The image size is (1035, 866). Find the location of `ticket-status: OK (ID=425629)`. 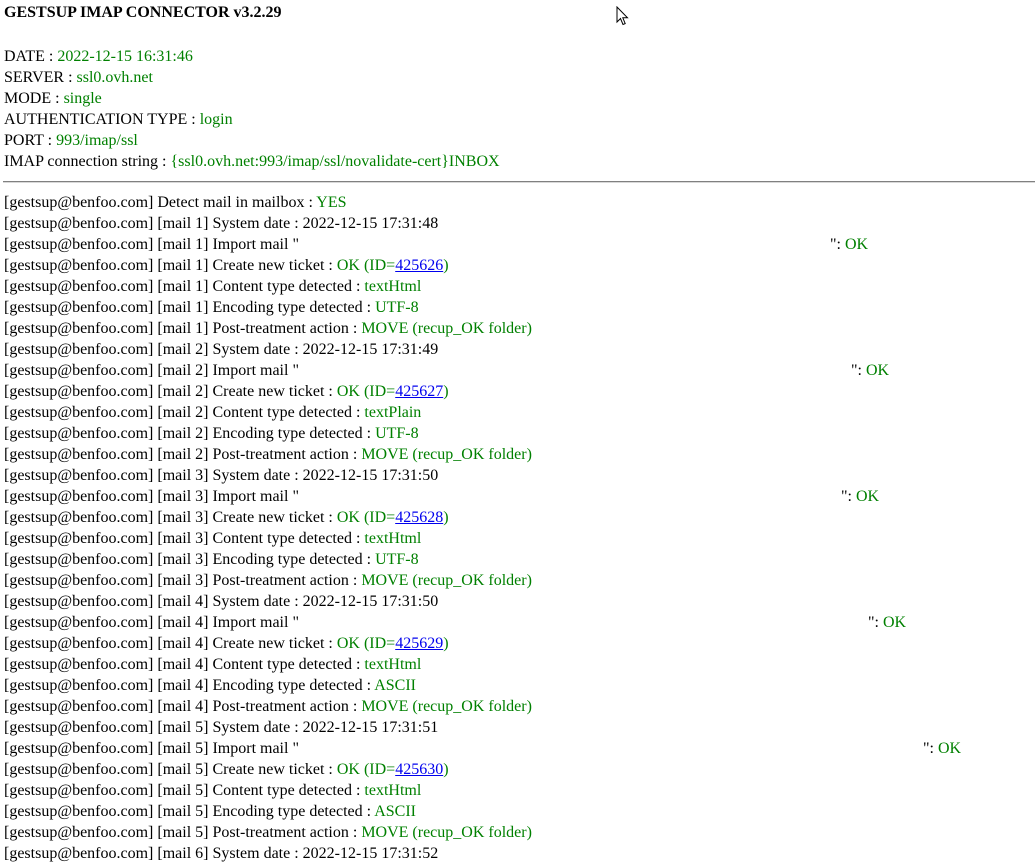

ticket-status: OK (ID=425629) is located at coordinates (393, 643).